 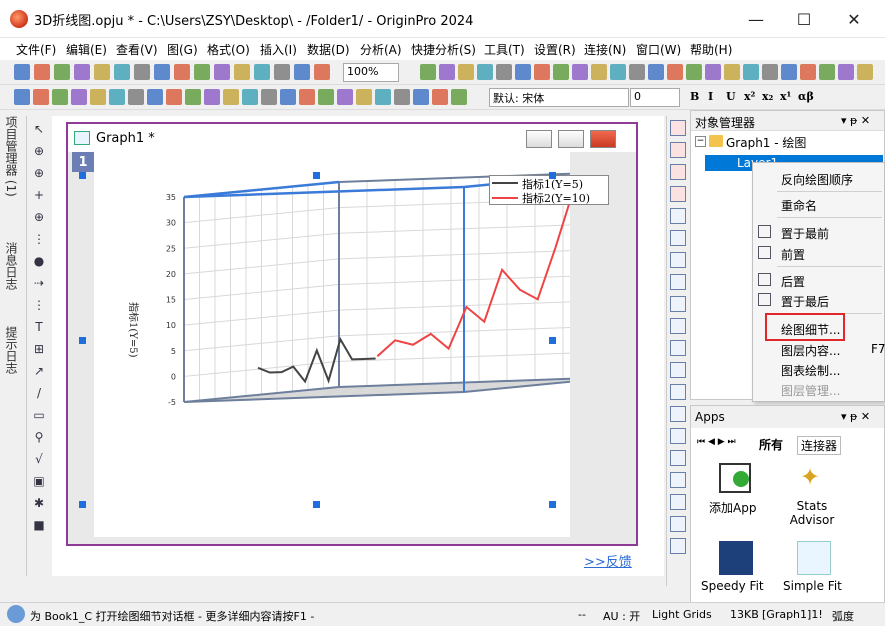 I want to click on tool-icon: ■, so click(x=39, y=525).